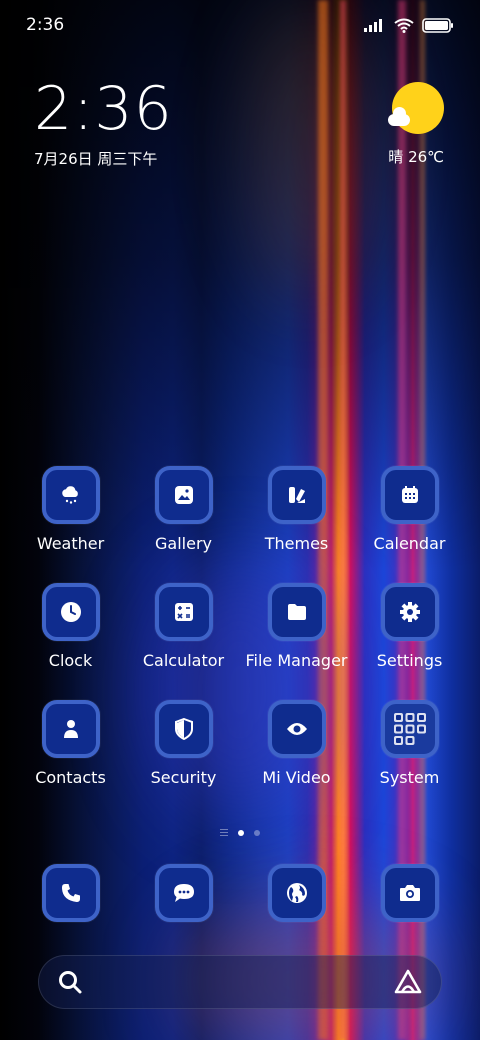 The width and height of the screenshot is (480, 1040). What do you see at coordinates (373, 25) in the screenshot?
I see `signal-icon` at bounding box center [373, 25].